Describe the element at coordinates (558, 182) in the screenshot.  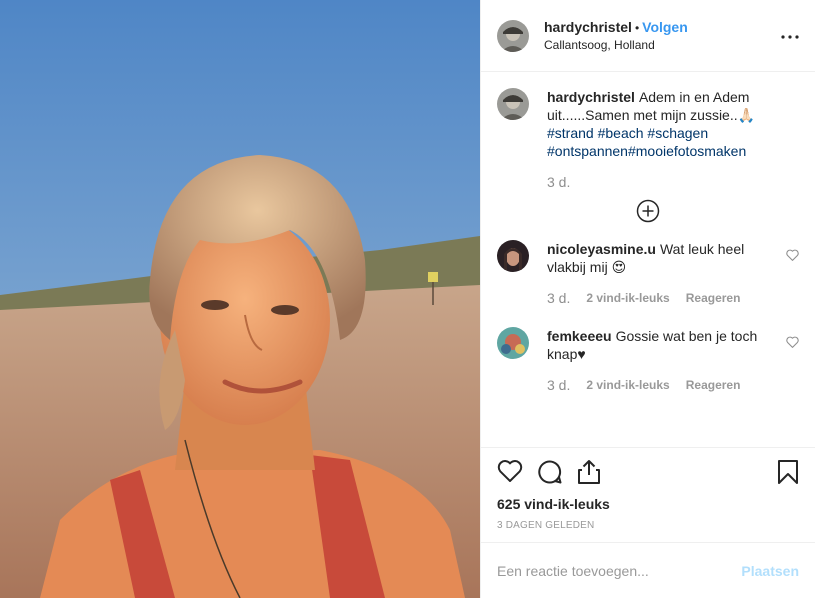
I see `caption-time: 3 d.` at that location.